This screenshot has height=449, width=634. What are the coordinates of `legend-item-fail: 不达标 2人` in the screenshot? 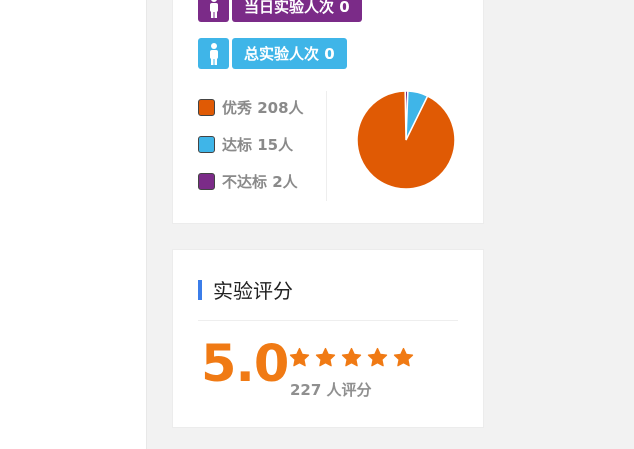 It's located at (251, 181).